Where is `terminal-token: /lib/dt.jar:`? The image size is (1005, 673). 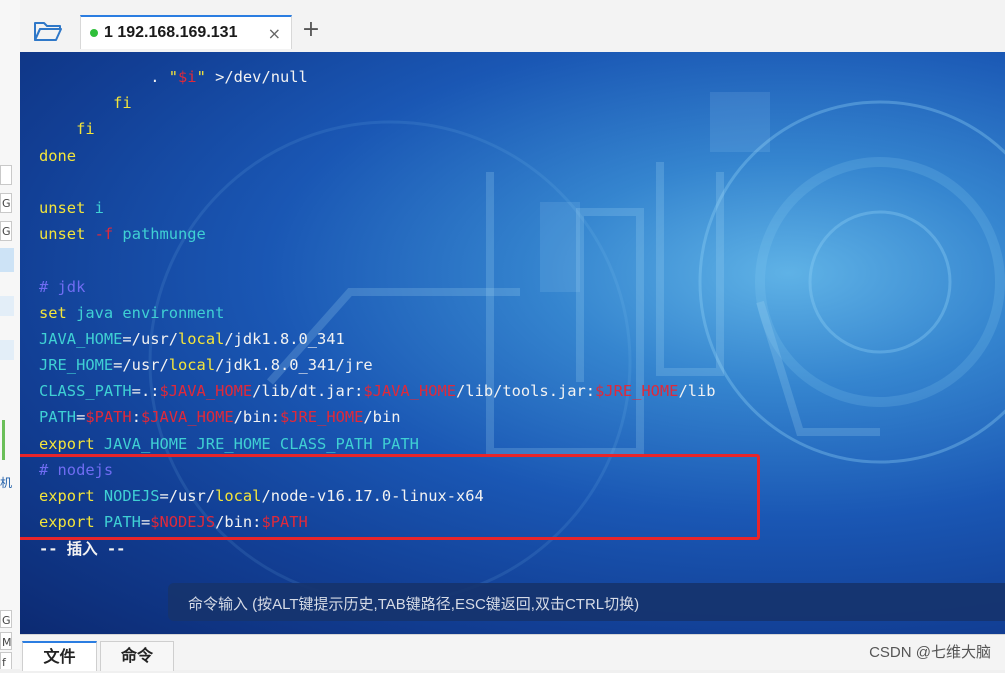
terminal-token: /lib/dt.jar: is located at coordinates (308, 391).